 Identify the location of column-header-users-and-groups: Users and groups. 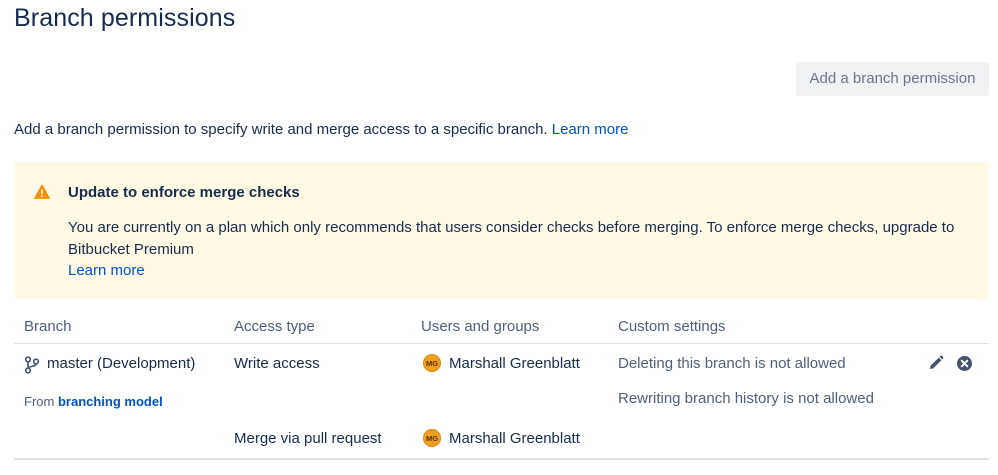
(480, 326).